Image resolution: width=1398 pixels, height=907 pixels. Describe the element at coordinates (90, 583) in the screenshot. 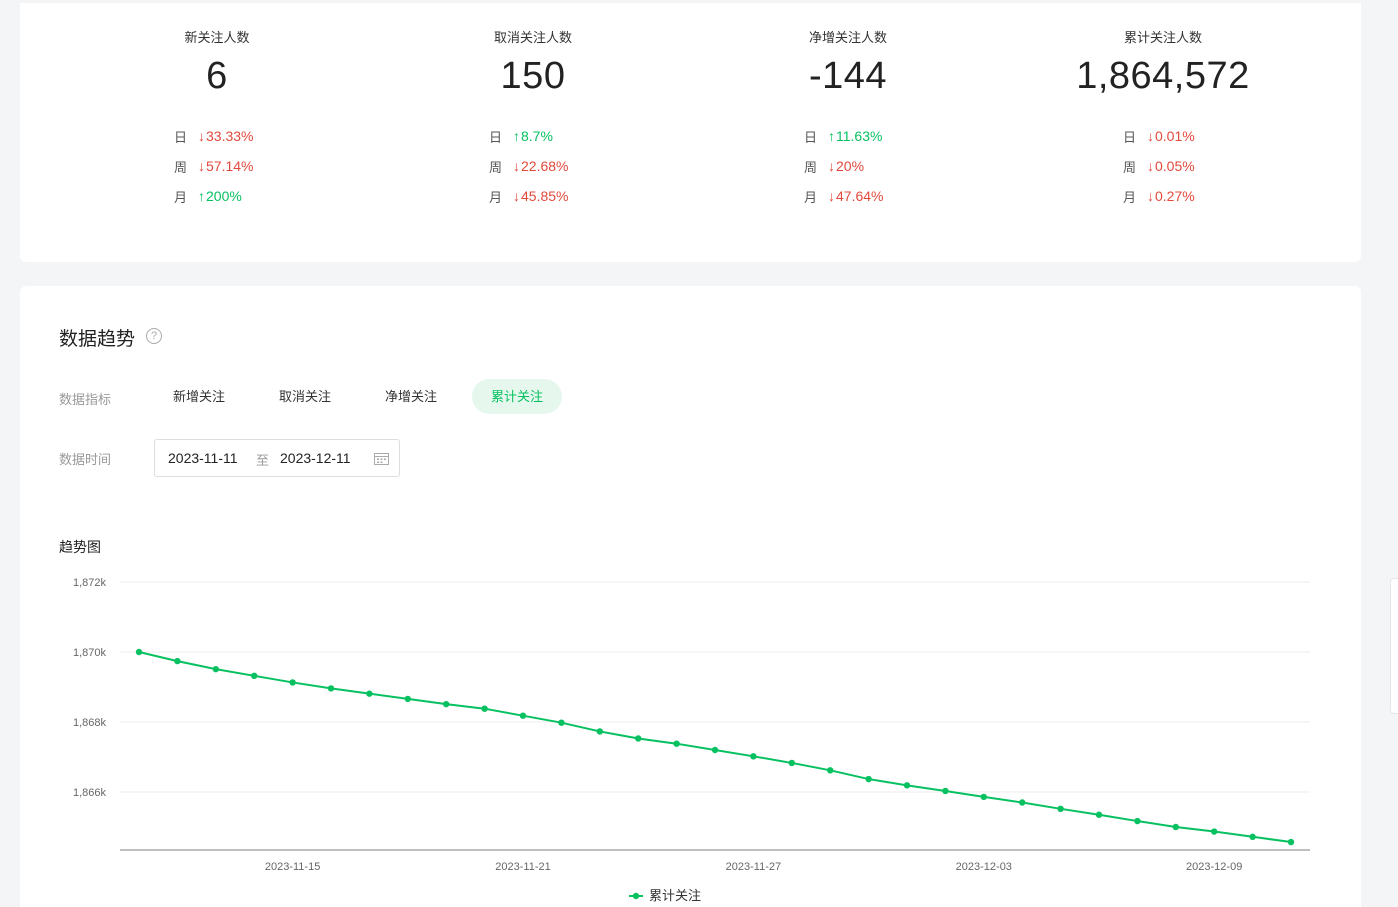

I see `y-tick-label: 1,872k` at that location.